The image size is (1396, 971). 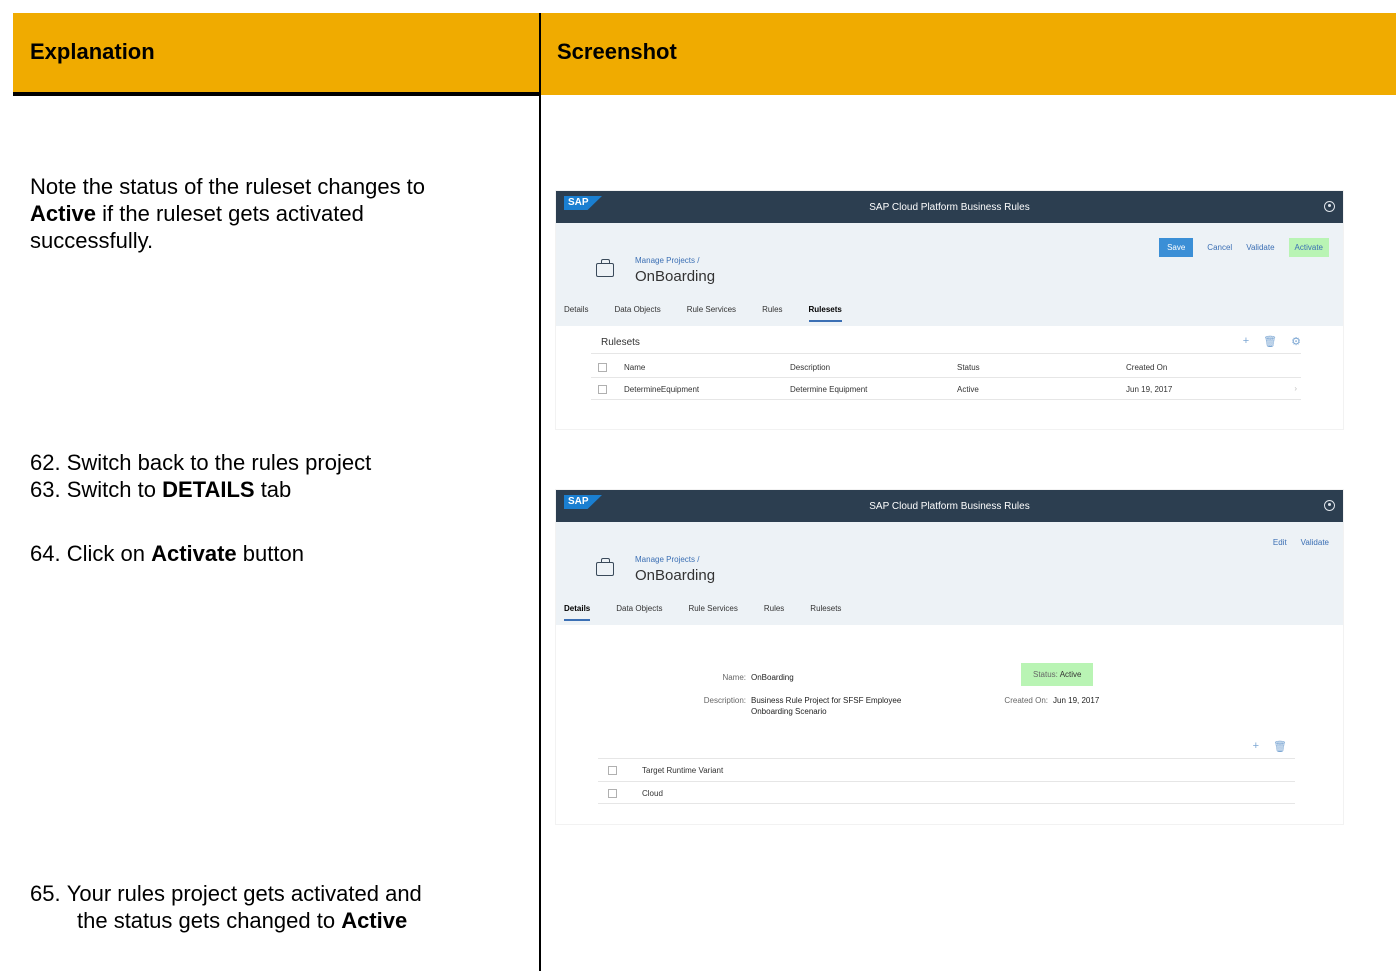 I want to click on header-explanation: Explanation, so click(x=92, y=51).